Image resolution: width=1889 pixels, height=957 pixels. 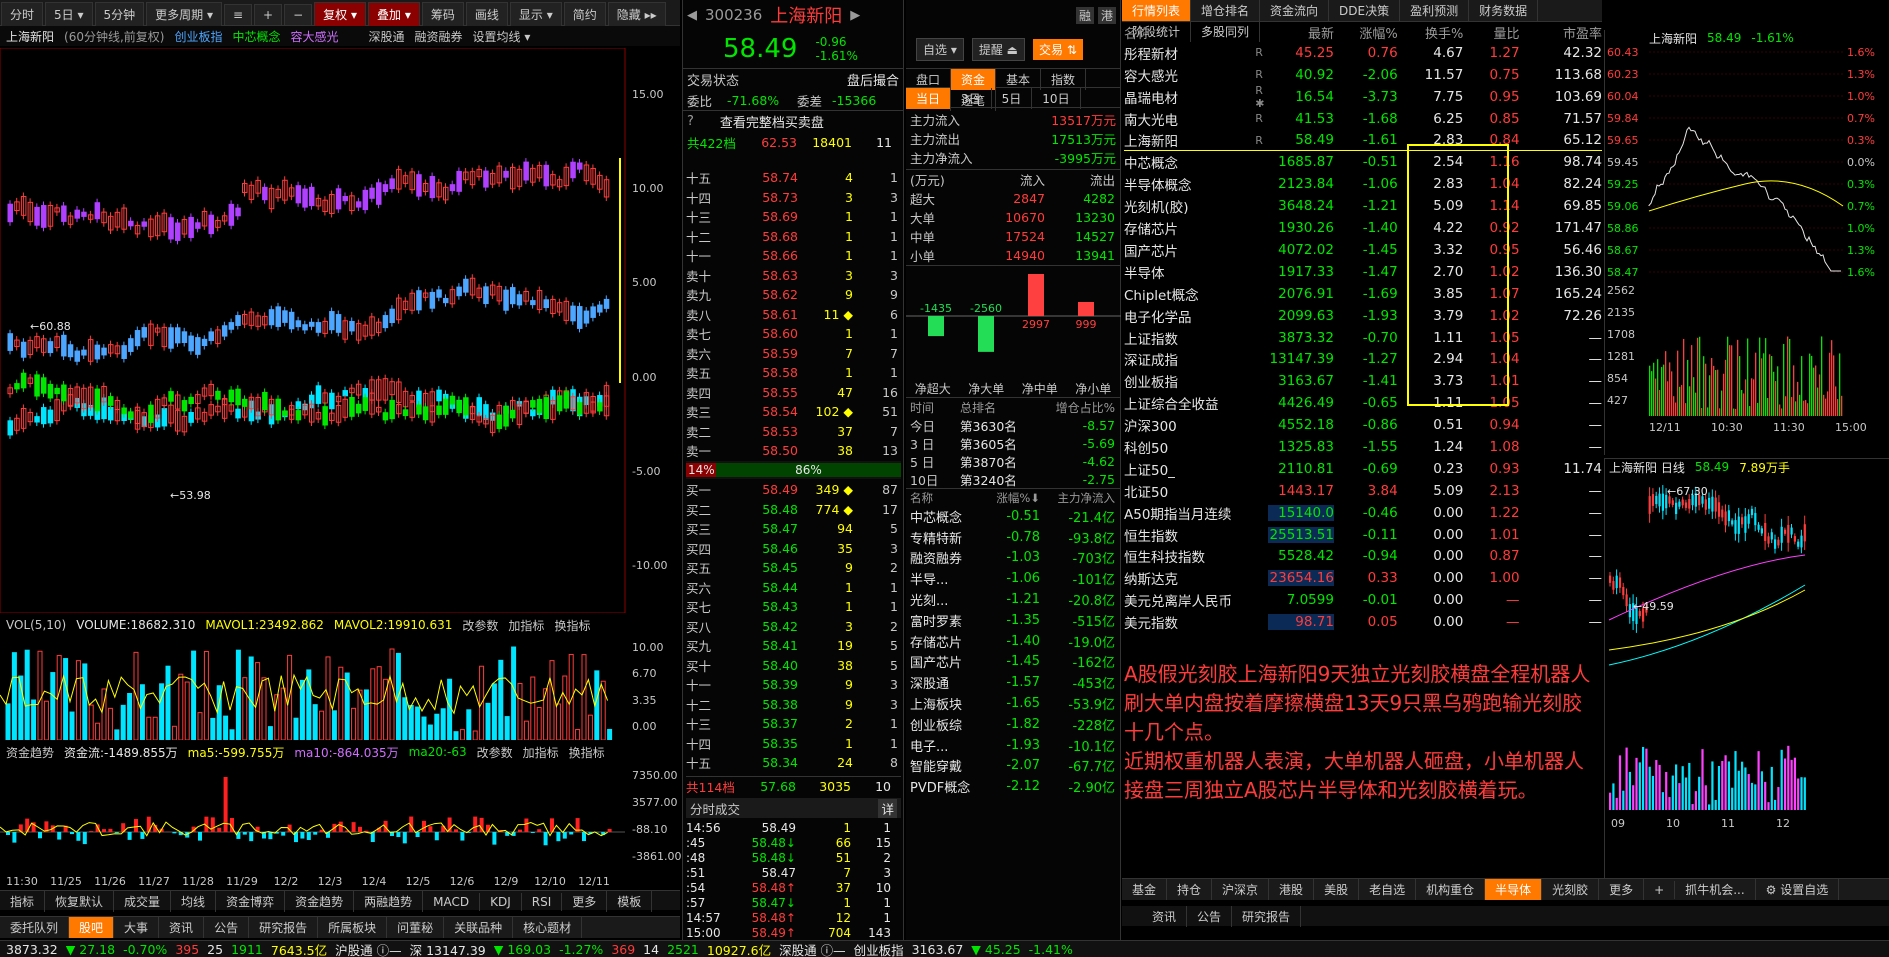 What do you see at coordinates (1337, 889) in the screenshot?
I see `sector-tab-4: 美股` at bounding box center [1337, 889].